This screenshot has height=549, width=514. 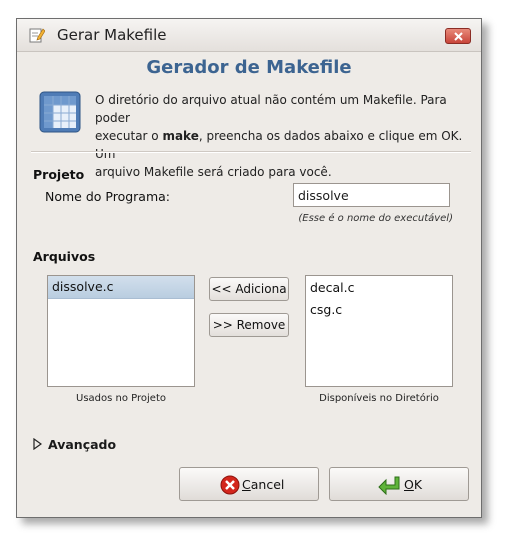 I want to click on ok-button: OK, so click(x=399, y=484).